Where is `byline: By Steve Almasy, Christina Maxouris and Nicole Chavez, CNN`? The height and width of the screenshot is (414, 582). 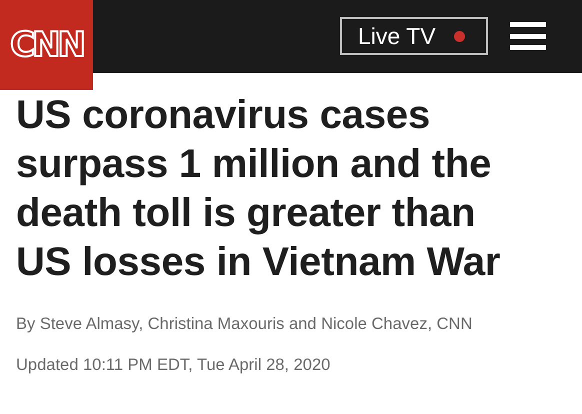
byline: By Steve Almasy, Christina Maxouris and Nicole Chavez, CNN is located at coordinates (245, 324).